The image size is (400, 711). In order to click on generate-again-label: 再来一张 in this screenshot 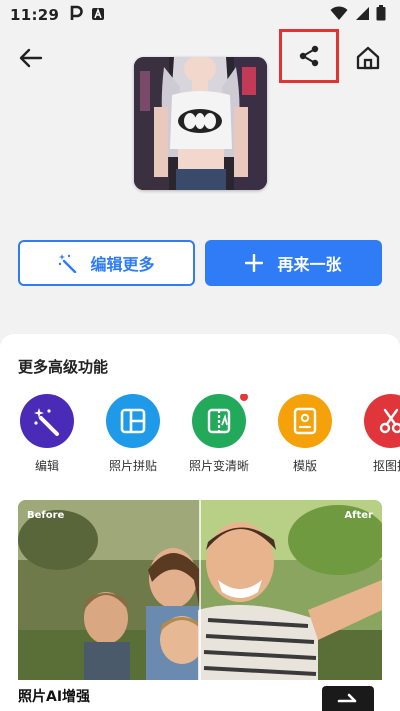, I will do `click(309, 264)`.